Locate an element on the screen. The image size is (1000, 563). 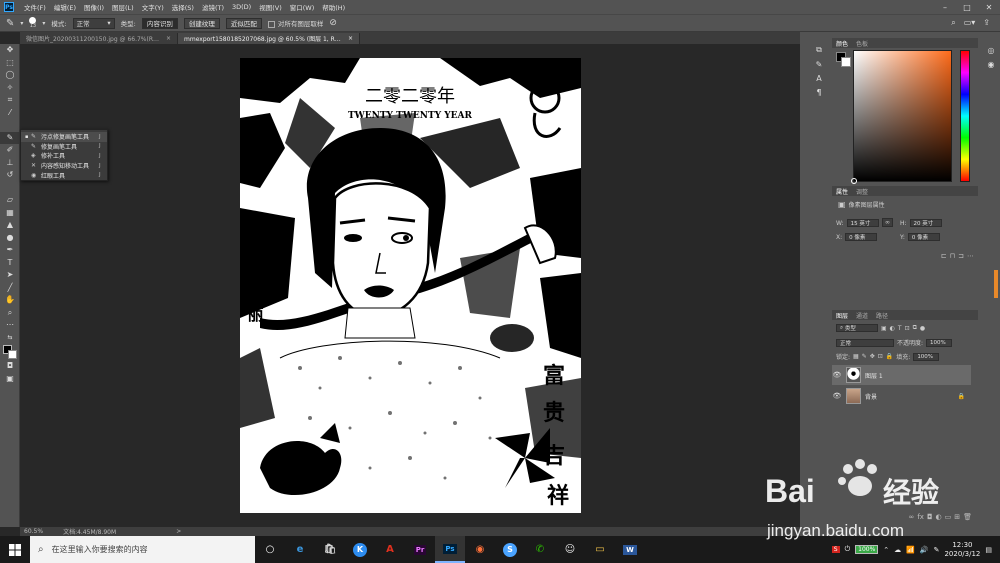
wifi-icon: 📶 is located at coordinates (910, 550).